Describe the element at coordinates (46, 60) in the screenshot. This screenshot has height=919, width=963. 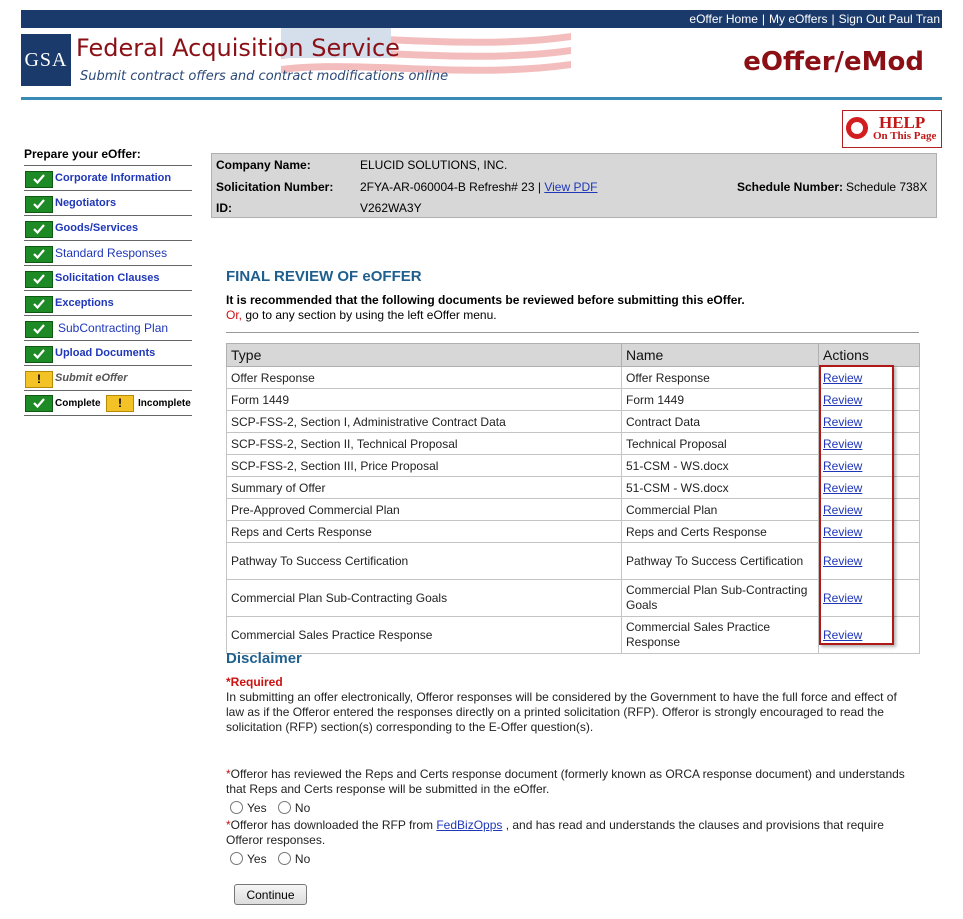
I see `gsa-logo: GSA` at that location.